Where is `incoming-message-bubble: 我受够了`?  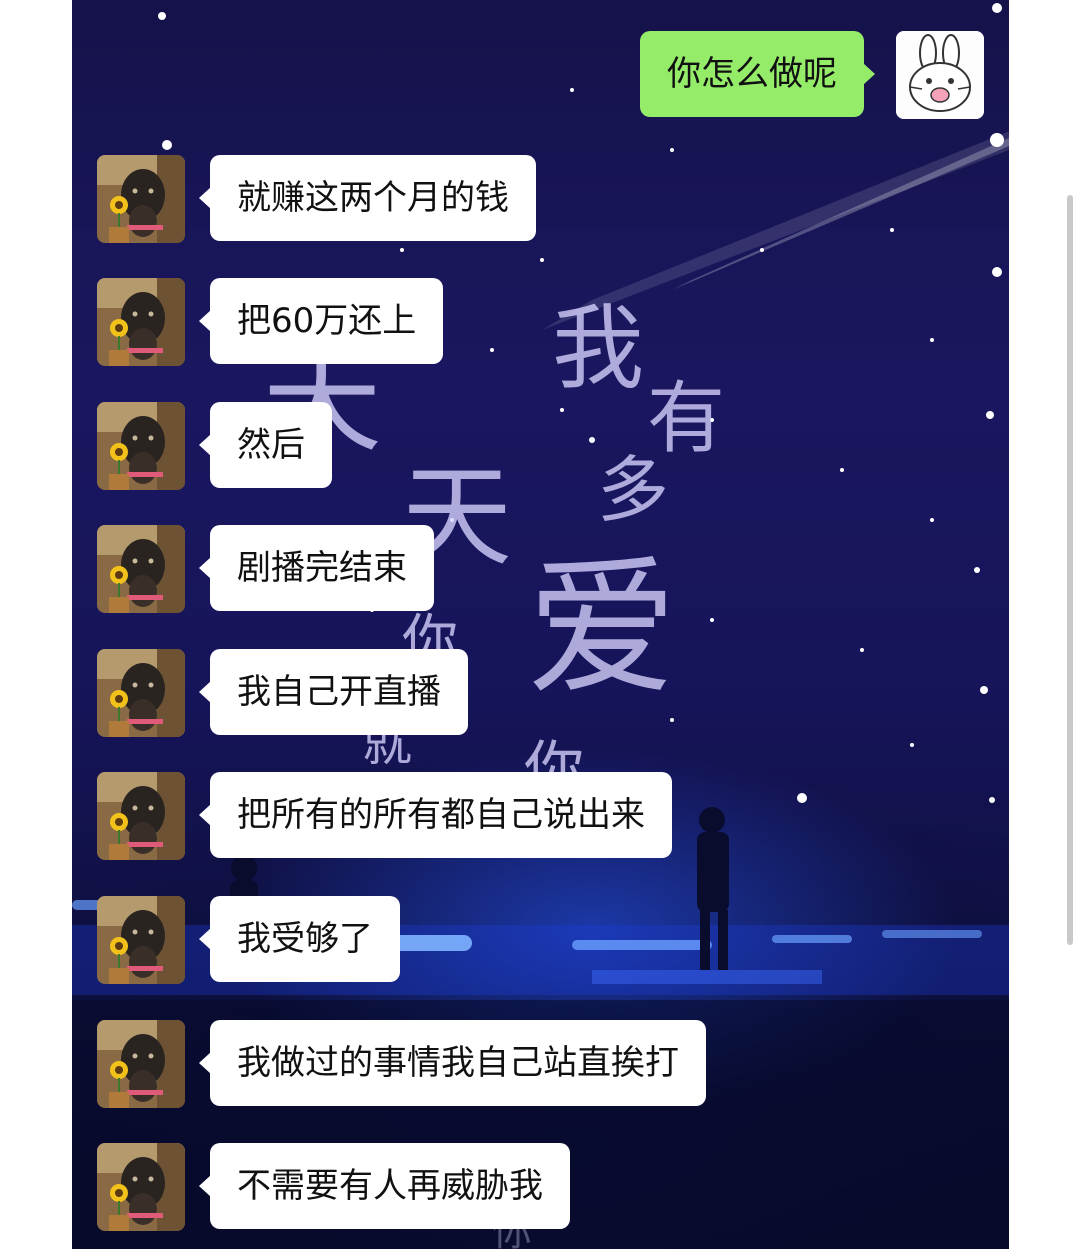 incoming-message-bubble: 我受够了 is located at coordinates (299, 939).